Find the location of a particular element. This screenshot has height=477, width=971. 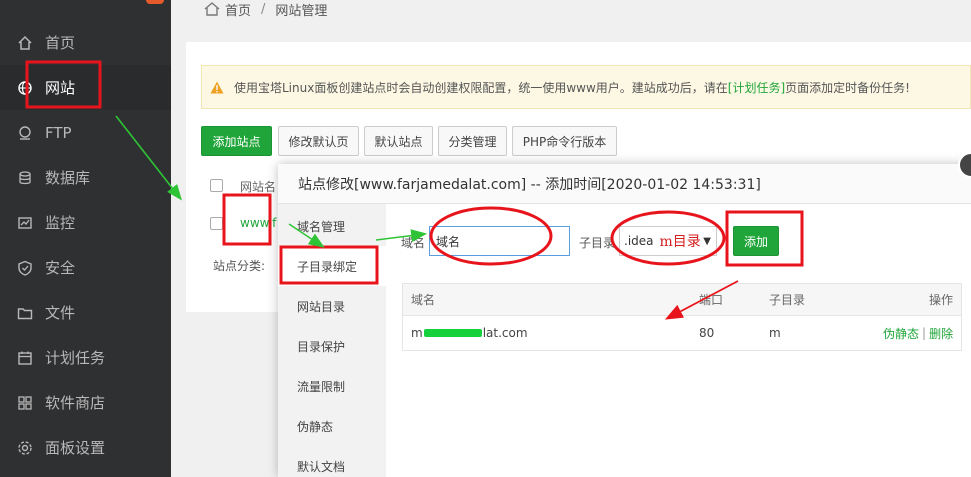

redaction-mark is located at coordinates (452, 333).